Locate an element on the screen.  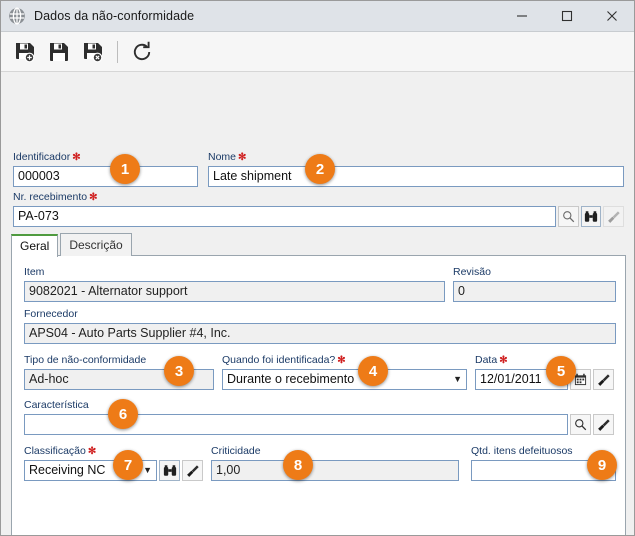
calendar-icon is located at coordinates (580, 379).